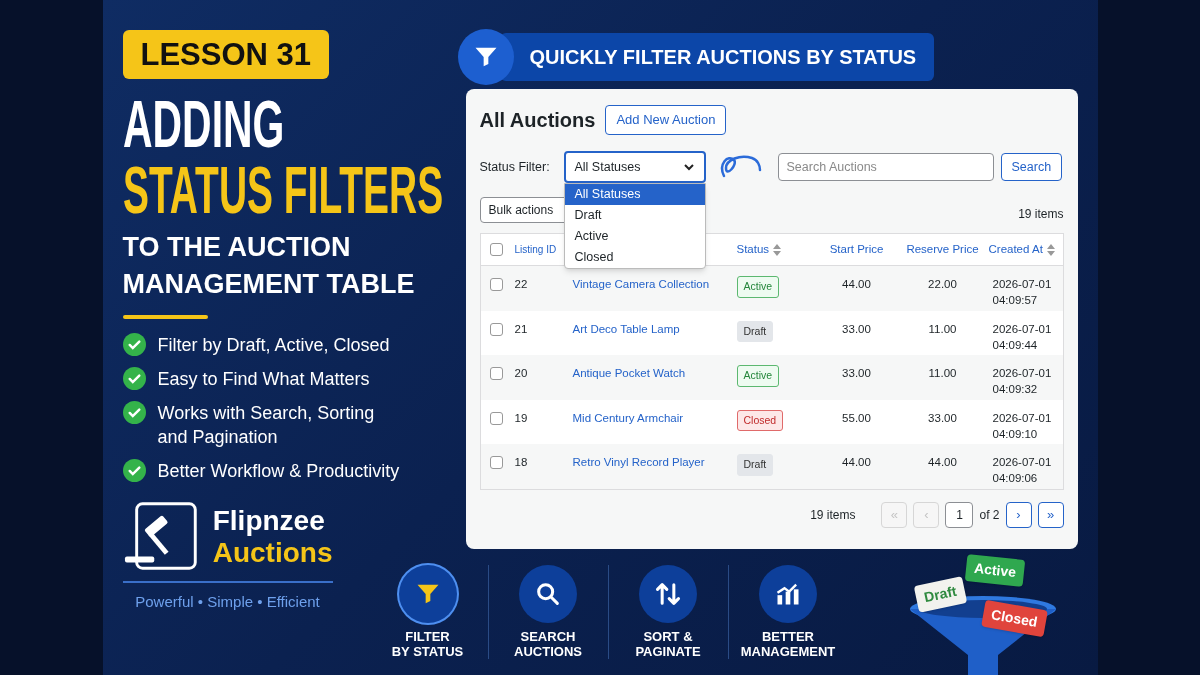 The height and width of the screenshot is (675, 1200). Describe the element at coordinates (1018, 514) in the screenshot. I see `page-button: ›` at that location.